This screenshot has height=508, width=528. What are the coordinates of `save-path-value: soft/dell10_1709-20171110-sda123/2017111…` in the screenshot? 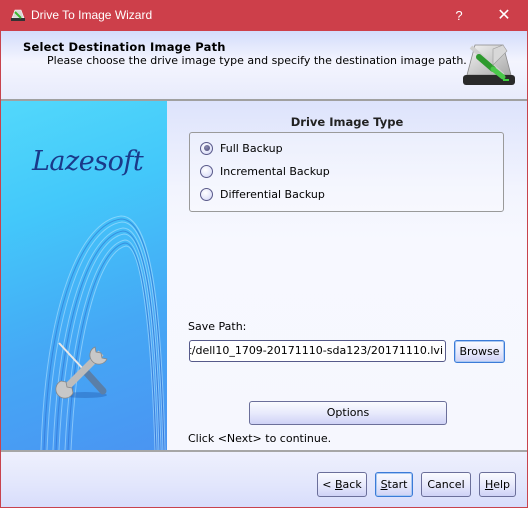 It's located at (316, 350).